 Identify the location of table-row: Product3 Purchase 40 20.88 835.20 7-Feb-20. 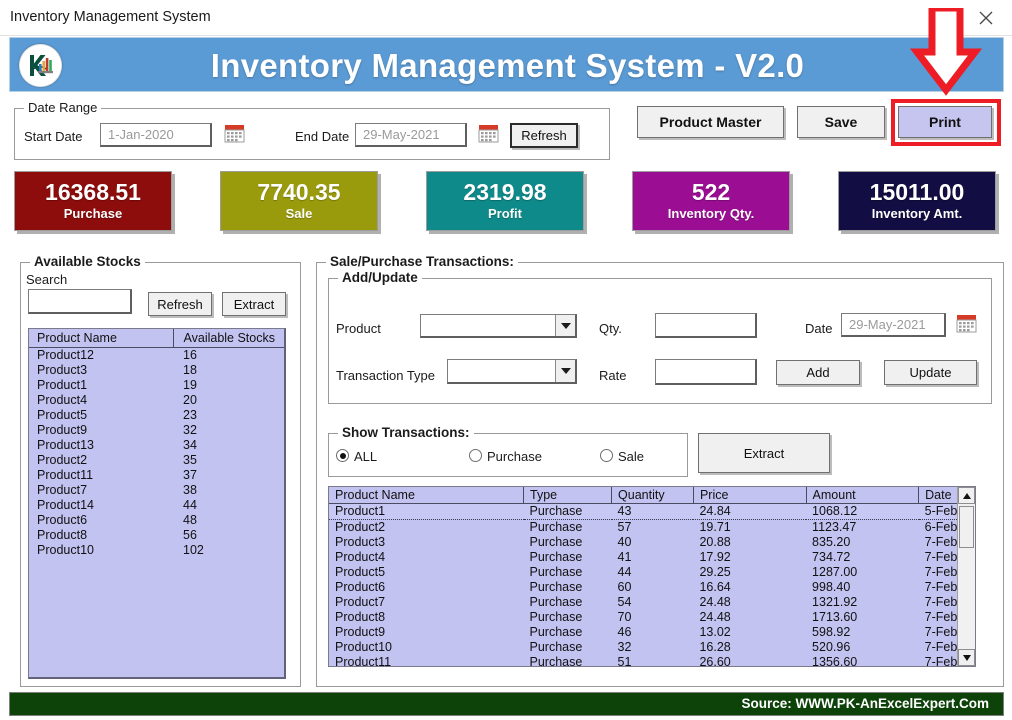
(652, 542).